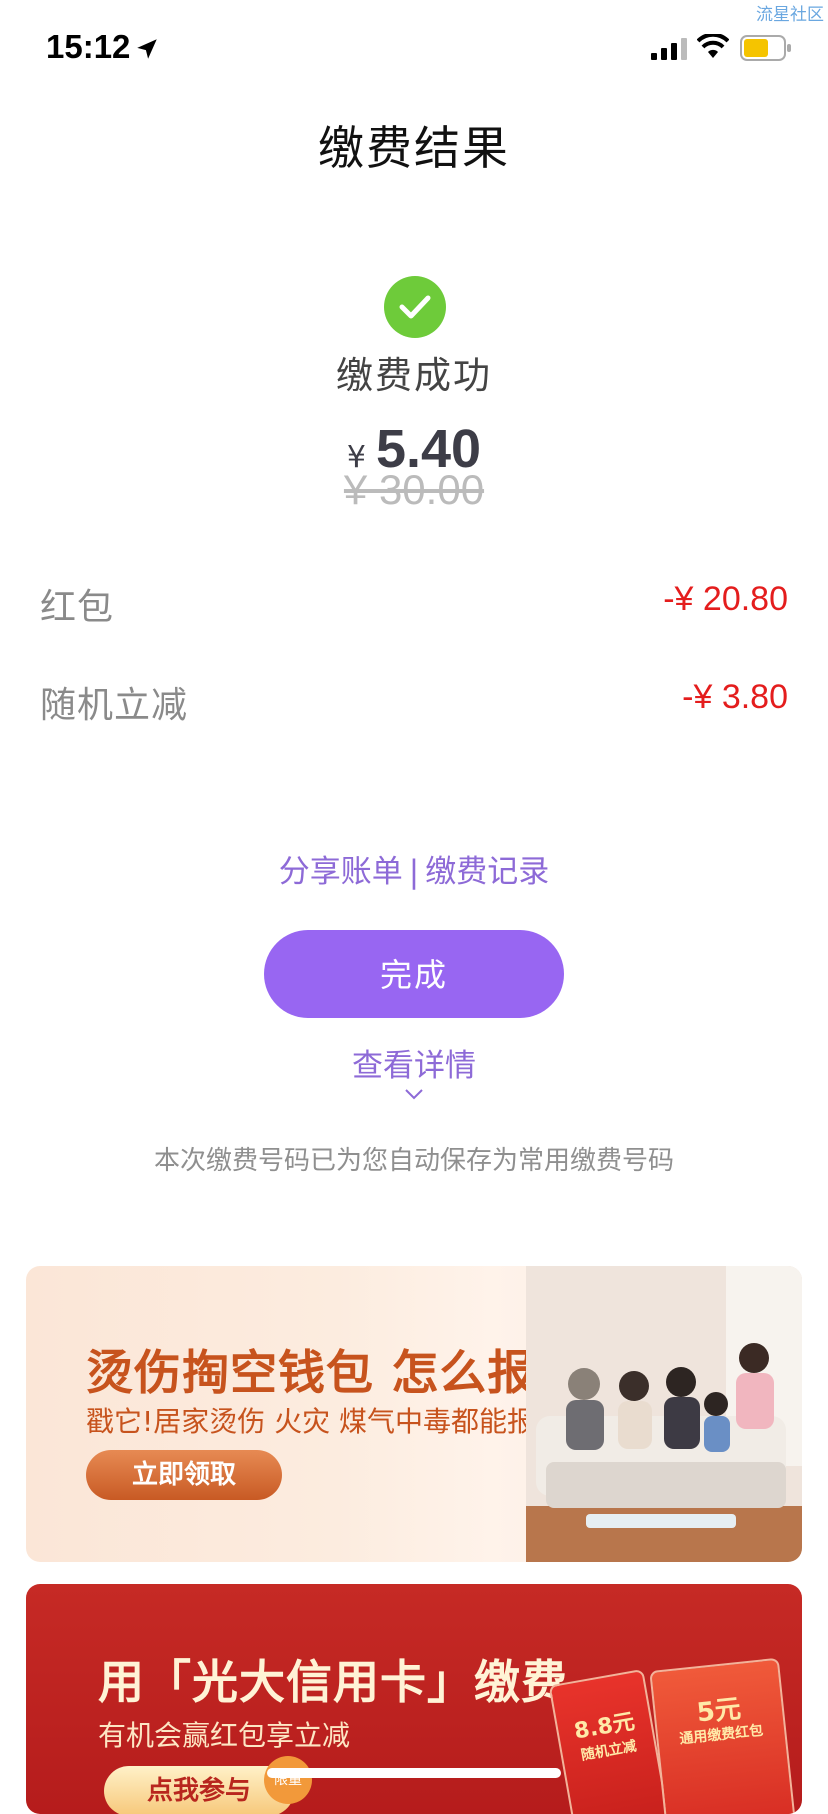  Describe the element at coordinates (487, 872) in the screenshot. I see `payment-records-link: 缴费记录` at that location.